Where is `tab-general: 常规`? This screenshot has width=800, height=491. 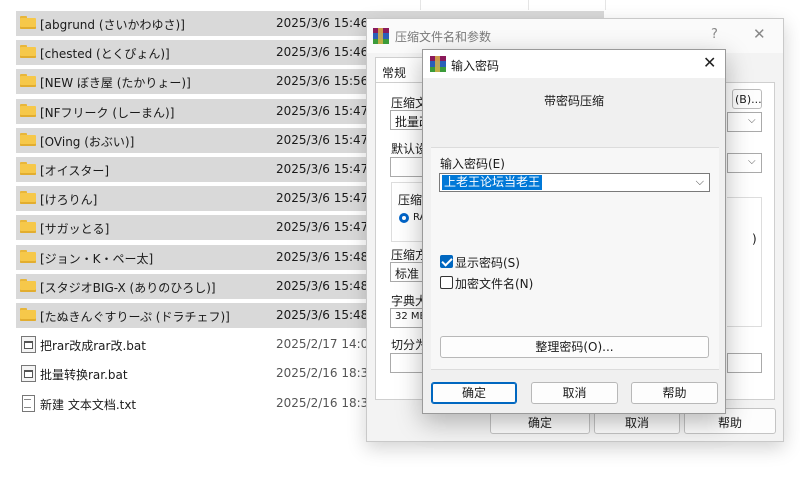 tab-general: 常规 is located at coordinates (399, 70).